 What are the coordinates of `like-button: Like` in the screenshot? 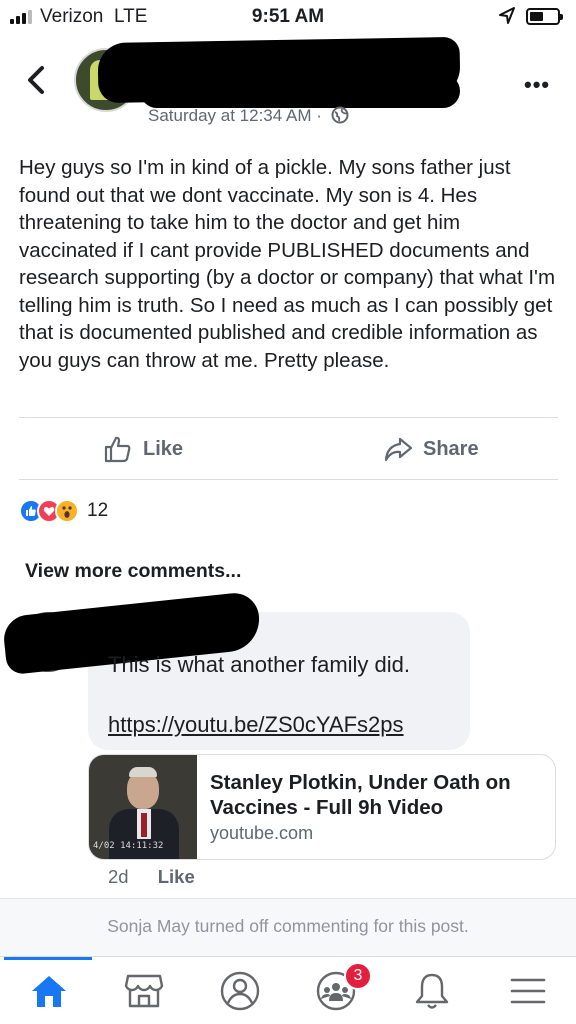 It's located at (143, 449).